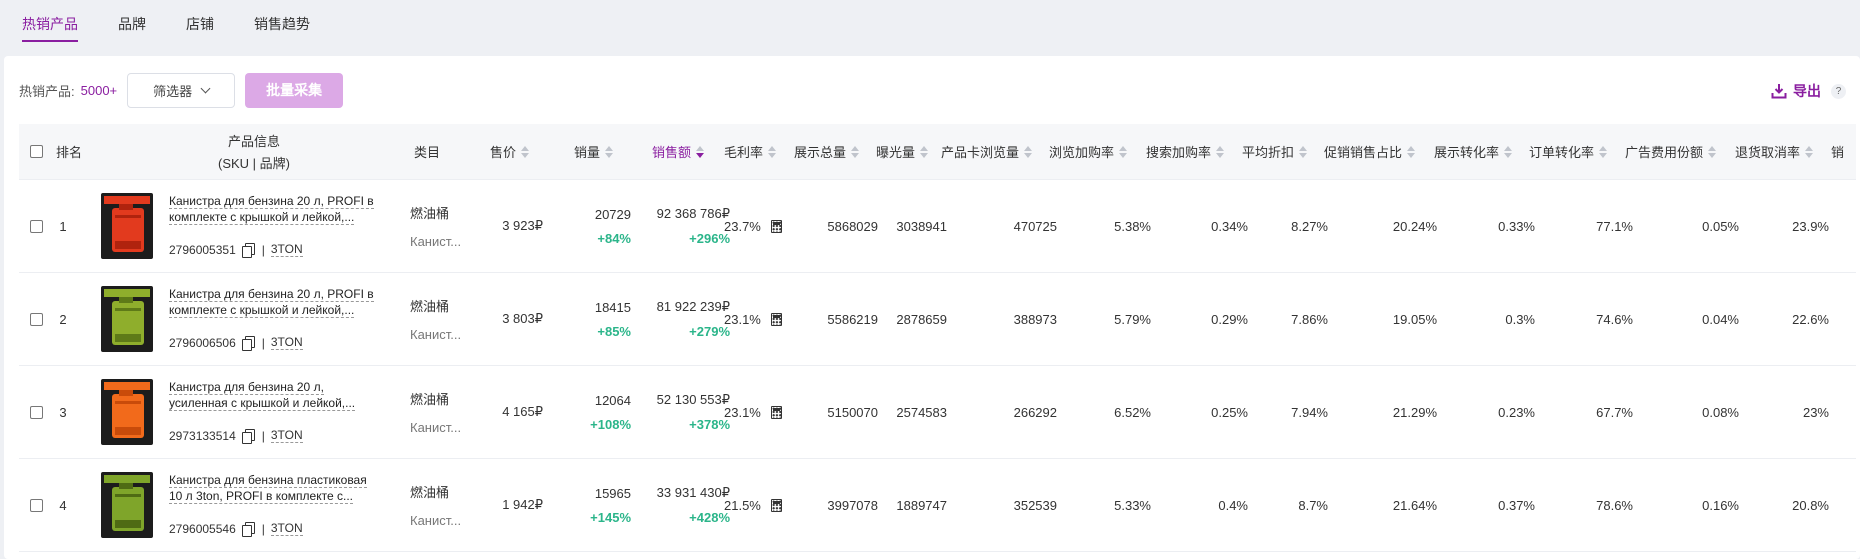 This screenshot has height=559, width=1860. I want to click on avg-discount: 7.94%, so click(1309, 412).